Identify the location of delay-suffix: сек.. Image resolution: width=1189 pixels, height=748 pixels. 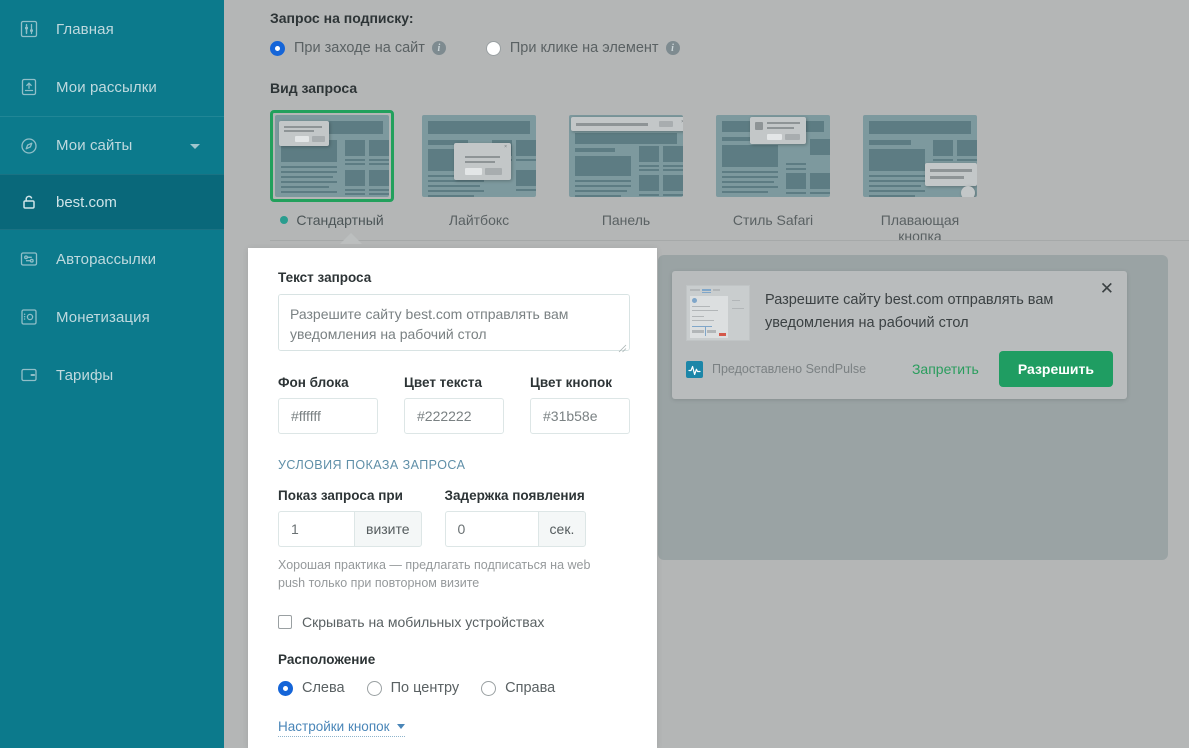
(562, 529).